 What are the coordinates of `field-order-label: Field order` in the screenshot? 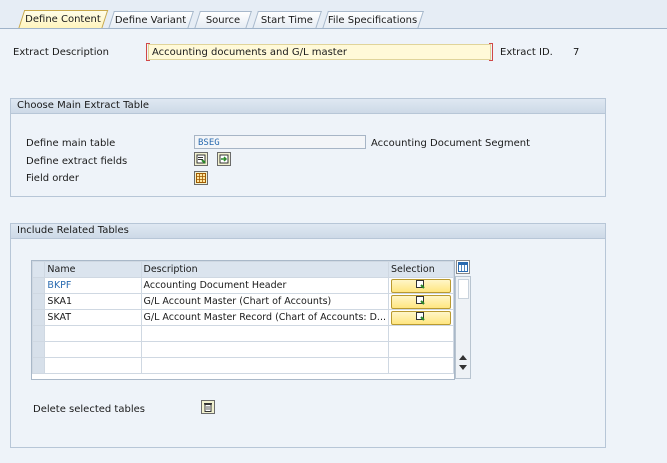 It's located at (52, 178).